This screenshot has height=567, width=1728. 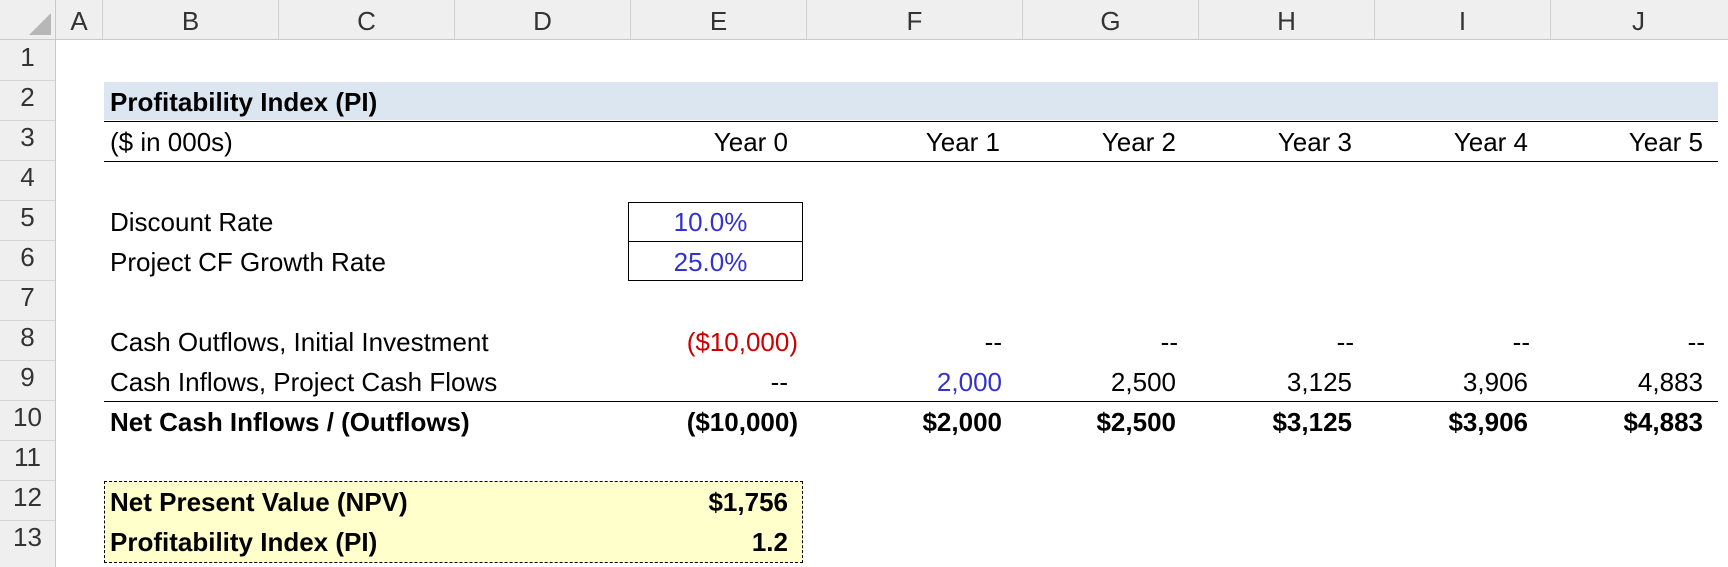 What do you see at coordinates (1450, 422) in the screenshot?
I see `net-year-4: $3,906` at bounding box center [1450, 422].